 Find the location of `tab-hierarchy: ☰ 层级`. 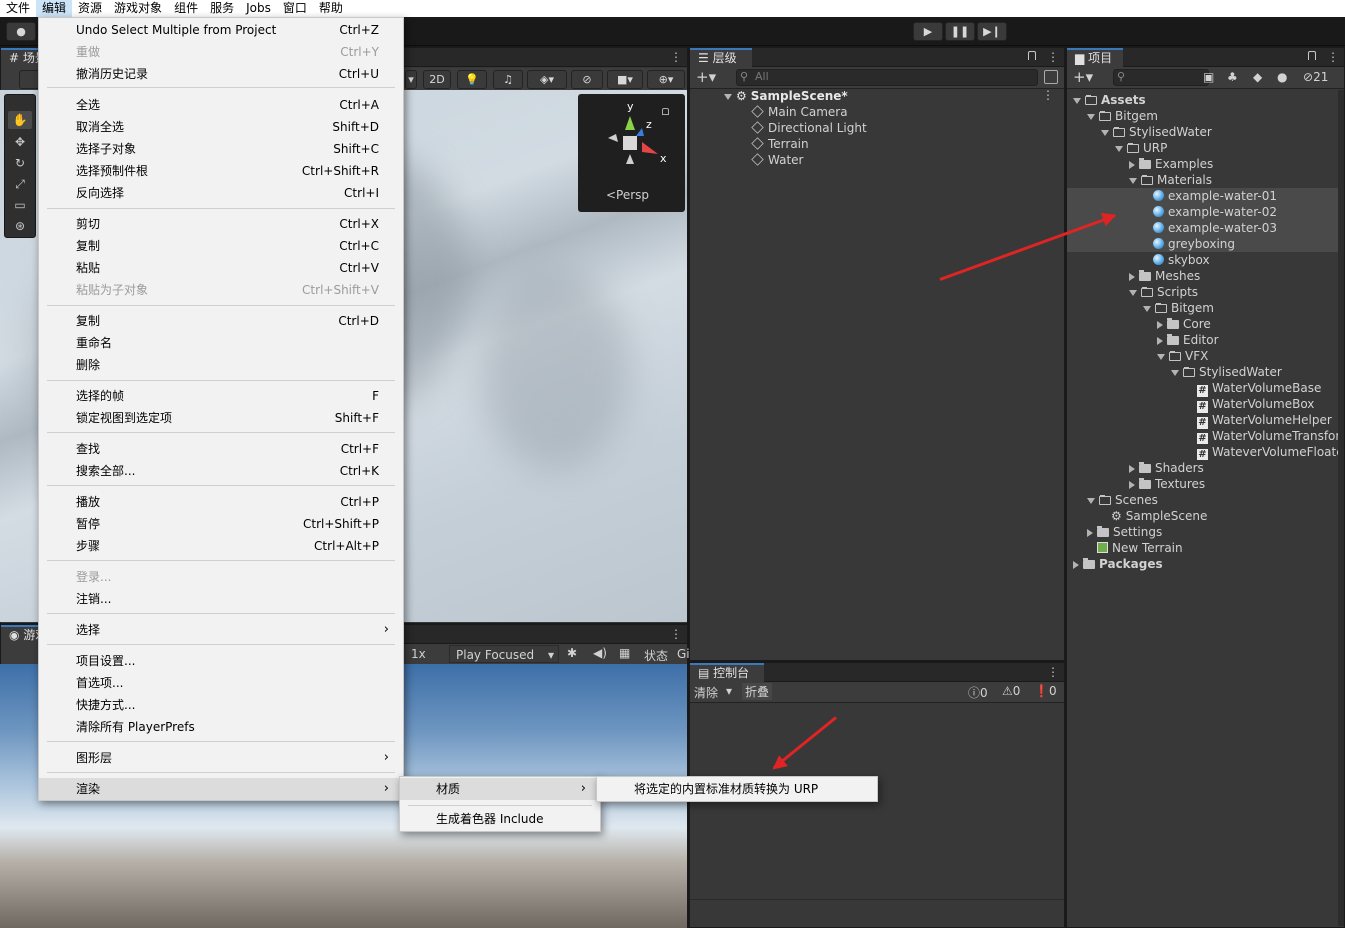

tab-hierarchy: ☰ 层级 is located at coordinates (721, 58).